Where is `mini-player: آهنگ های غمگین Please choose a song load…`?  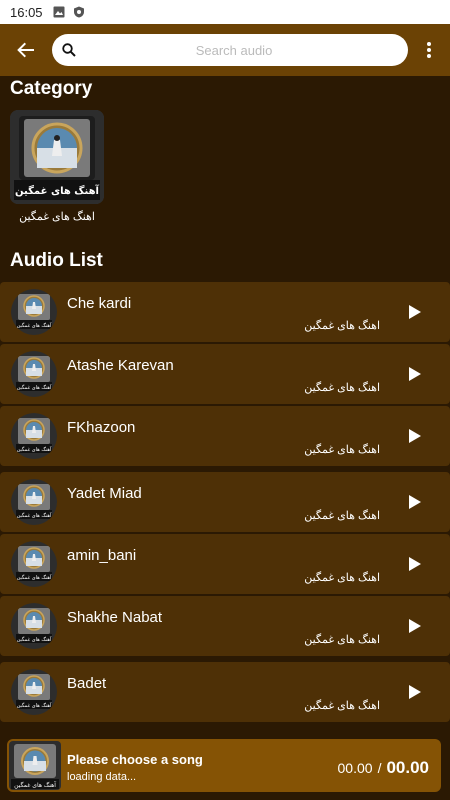
mini-player: آهنگ های غمگین Please choose a song load… is located at coordinates (224, 765).